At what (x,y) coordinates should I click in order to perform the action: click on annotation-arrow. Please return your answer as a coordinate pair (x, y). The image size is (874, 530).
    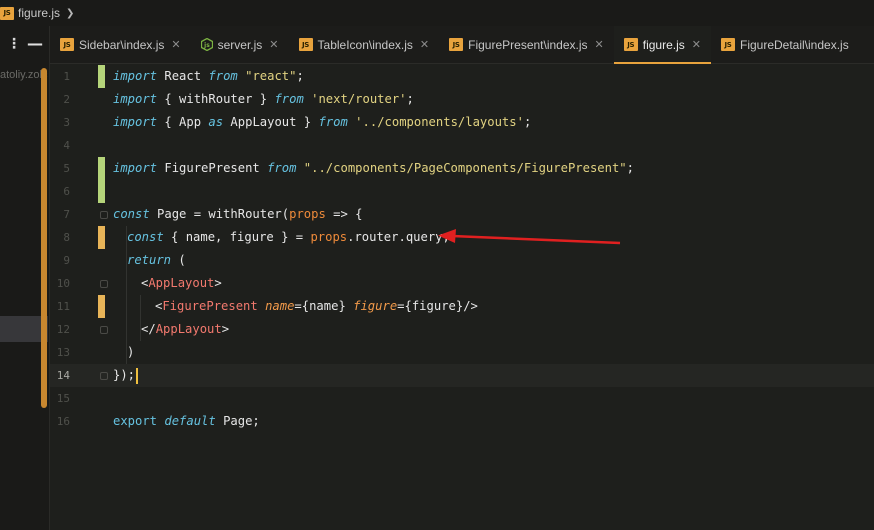
    Looking at the image, I should click on (529, 237).